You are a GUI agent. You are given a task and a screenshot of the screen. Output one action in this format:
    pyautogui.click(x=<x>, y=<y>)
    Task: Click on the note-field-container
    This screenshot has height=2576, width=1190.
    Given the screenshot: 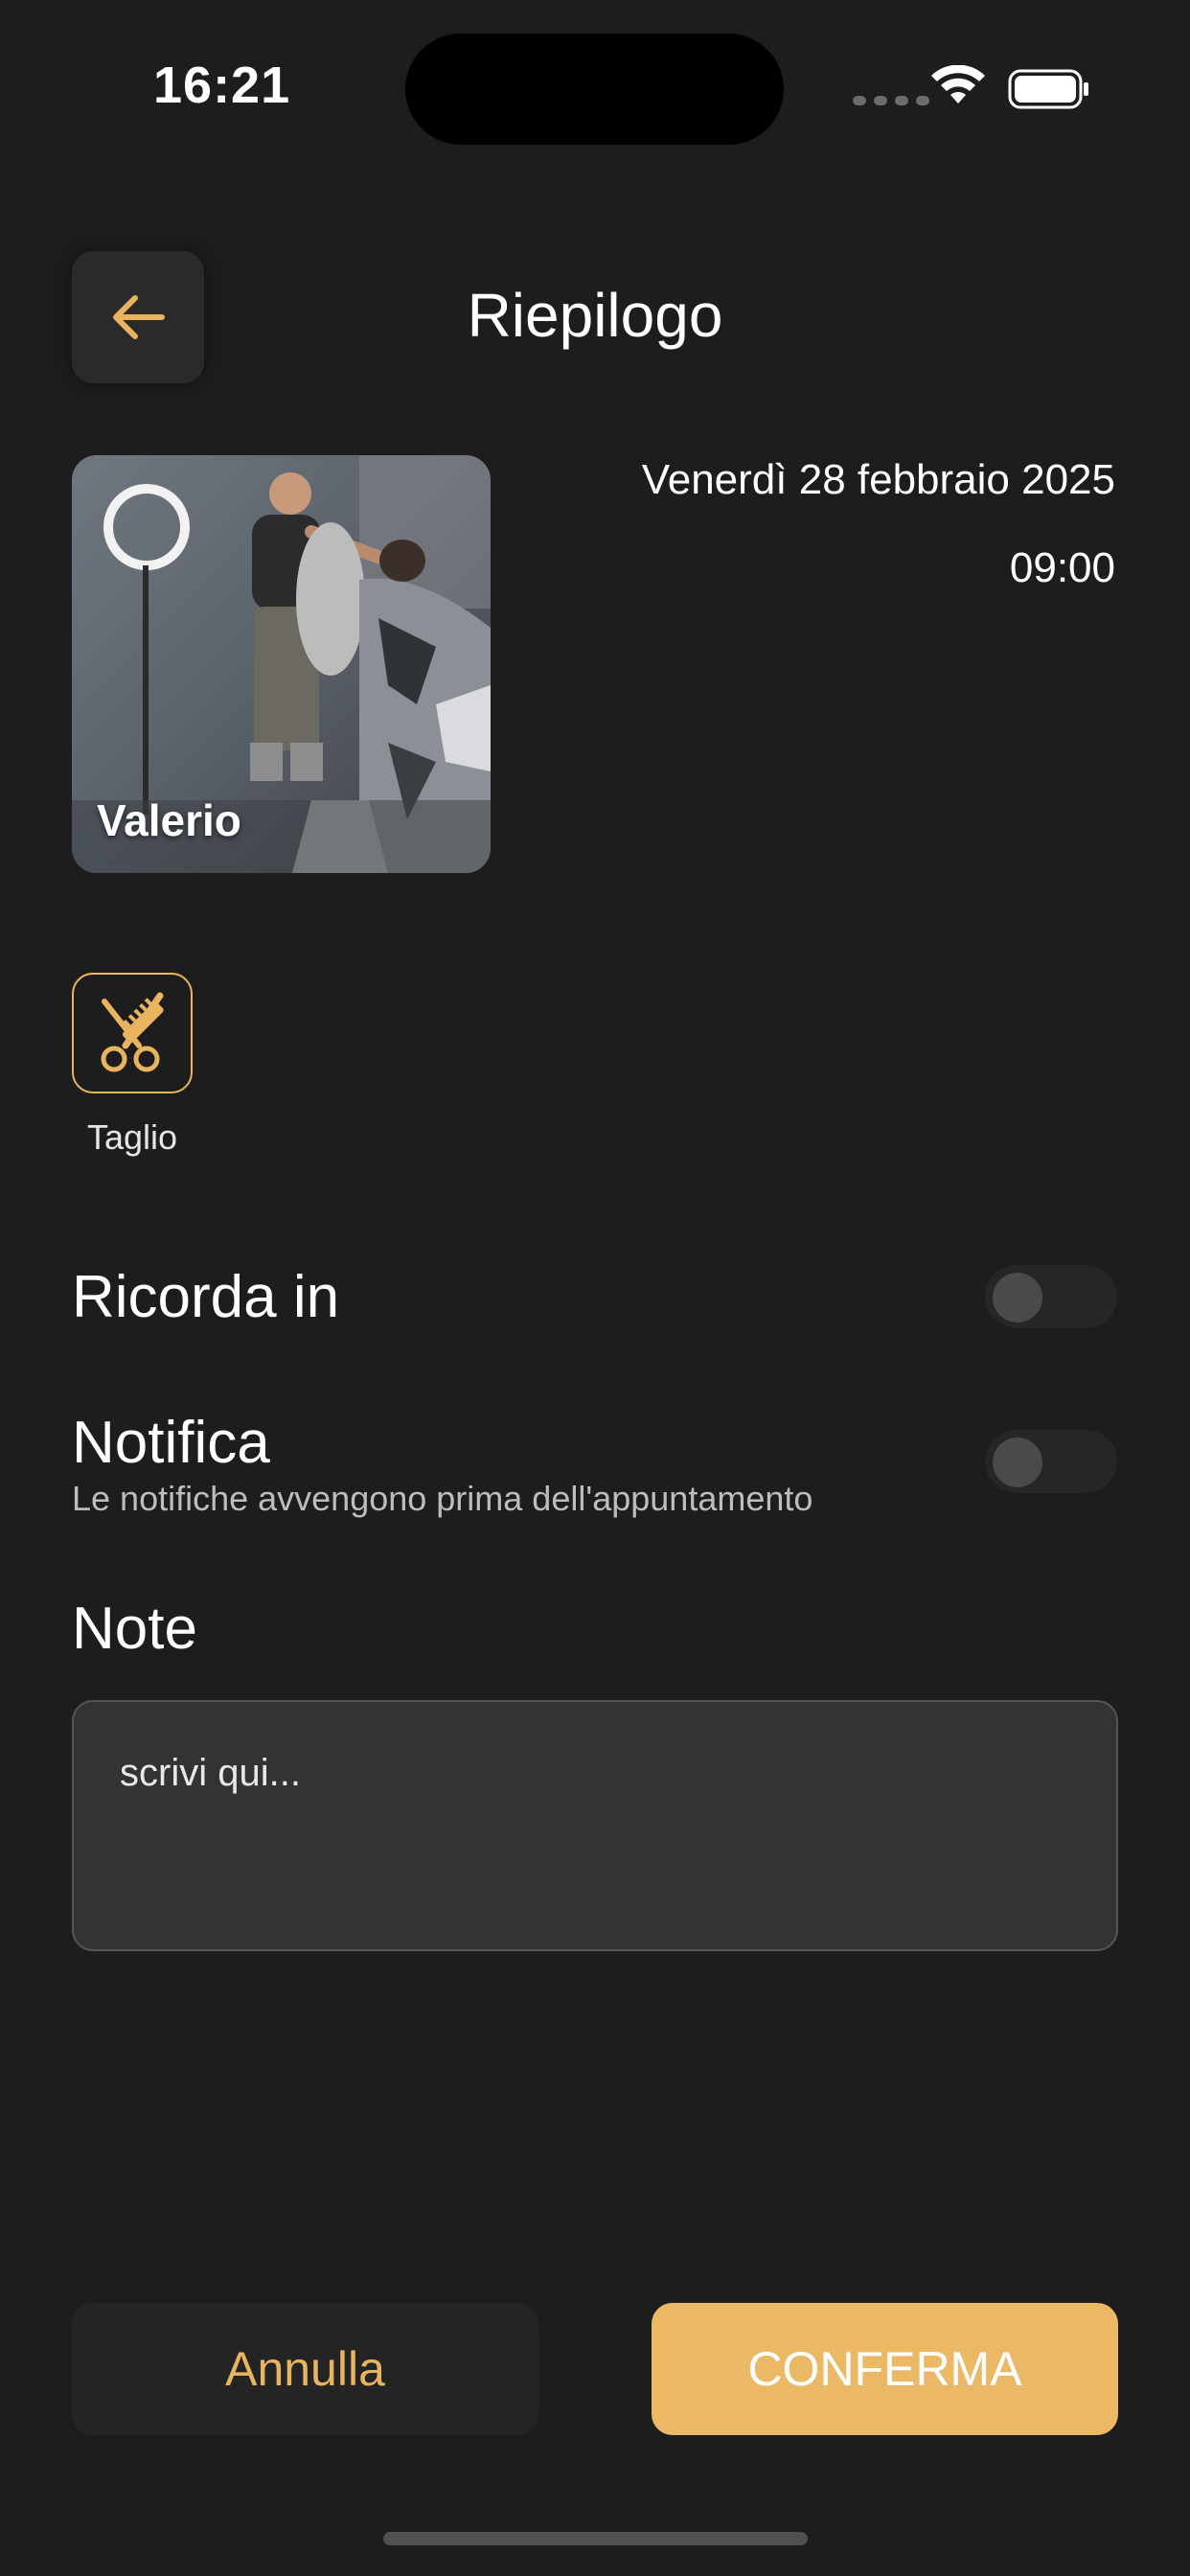 What is the action you would take?
    pyautogui.click(x=595, y=1825)
    